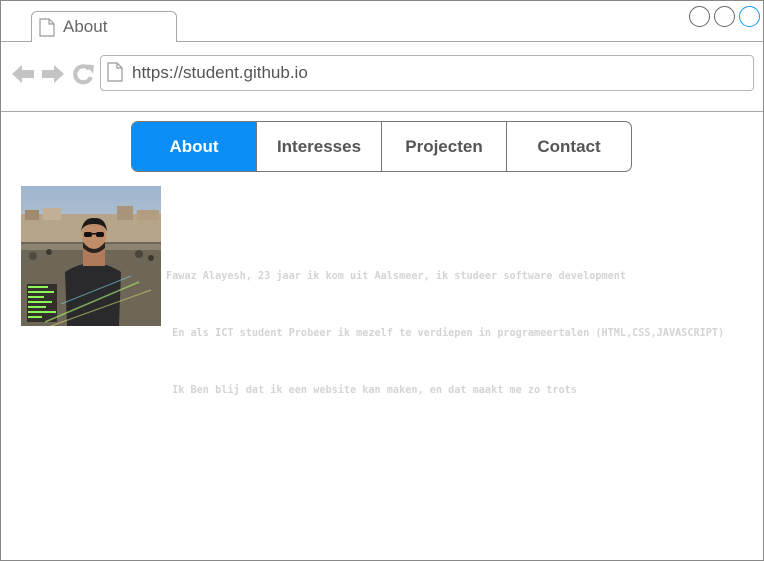  Describe the element at coordinates (85, 26) in the screenshot. I see `tab-title: About` at that location.